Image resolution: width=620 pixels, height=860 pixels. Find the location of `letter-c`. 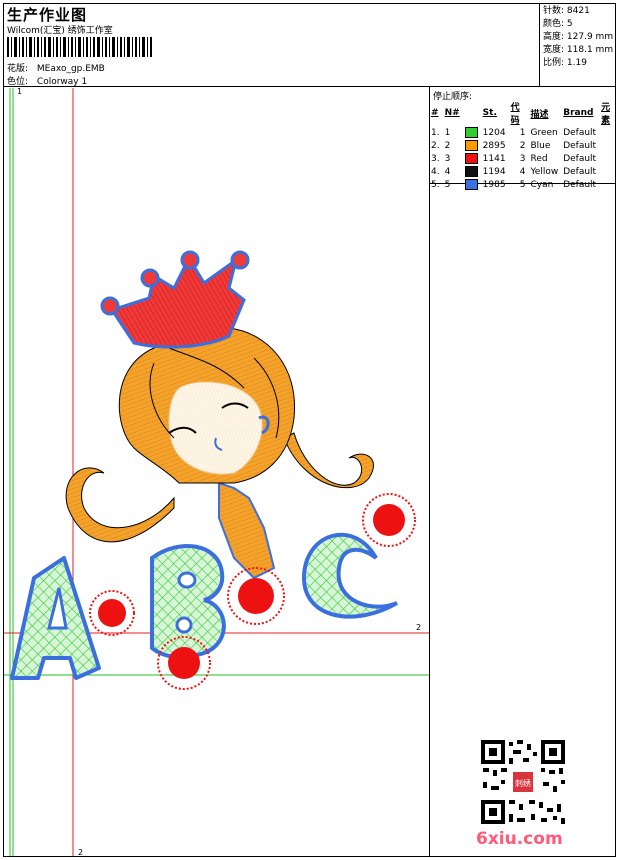

letter-c is located at coordinates (350, 575).